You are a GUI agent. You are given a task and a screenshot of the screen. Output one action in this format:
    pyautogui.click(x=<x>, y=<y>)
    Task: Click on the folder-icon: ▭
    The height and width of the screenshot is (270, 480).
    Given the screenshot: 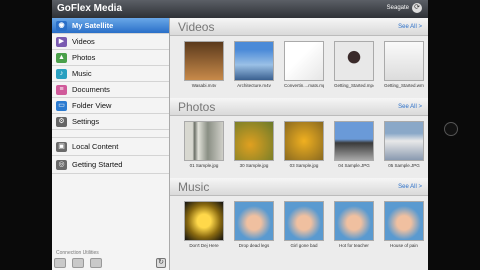 What is the action you would take?
    pyautogui.click(x=61, y=105)
    